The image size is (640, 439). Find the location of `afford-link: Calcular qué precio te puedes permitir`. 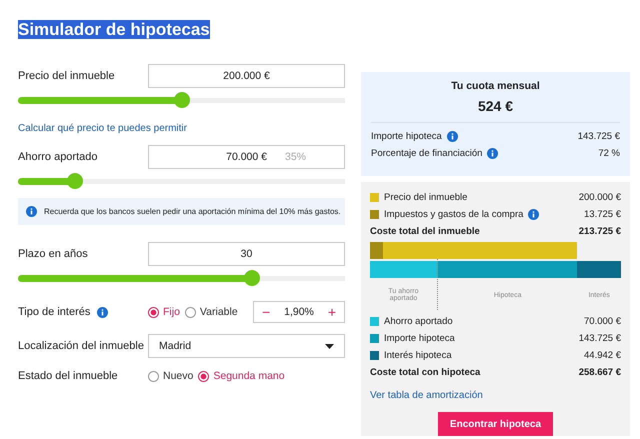

afford-link: Calcular qué precio te puedes permitir is located at coordinates (102, 128).